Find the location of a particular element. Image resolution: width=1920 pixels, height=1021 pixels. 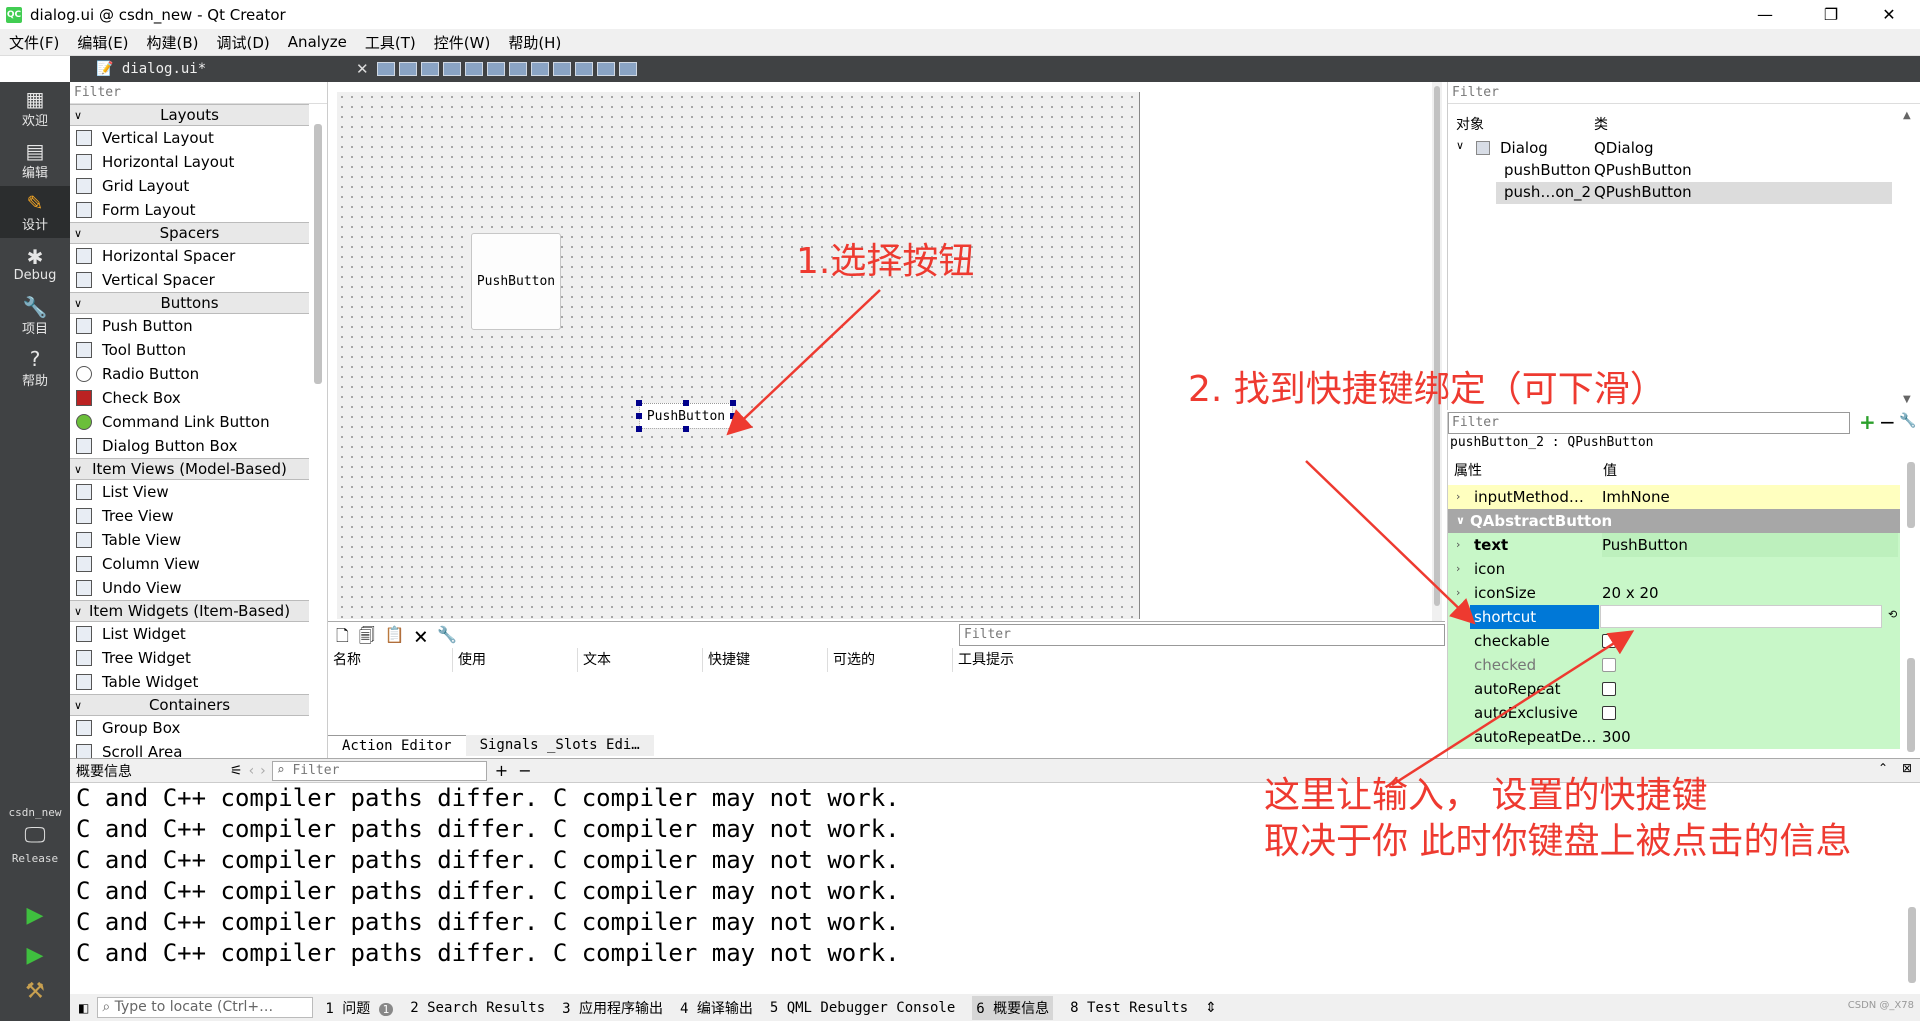

widget-item: List View is located at coordinates (198, 492).